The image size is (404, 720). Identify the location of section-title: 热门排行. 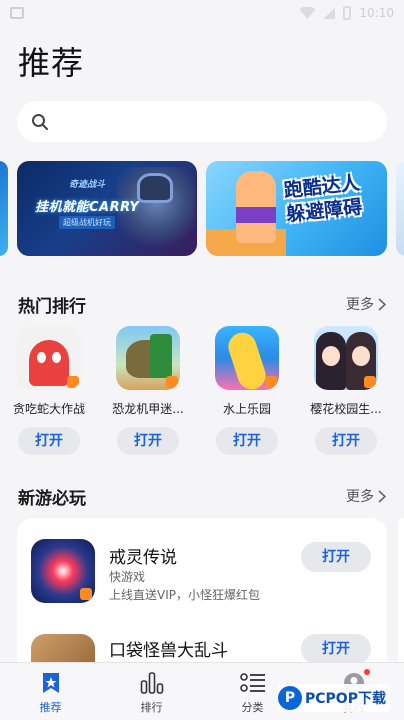
(52, 306).